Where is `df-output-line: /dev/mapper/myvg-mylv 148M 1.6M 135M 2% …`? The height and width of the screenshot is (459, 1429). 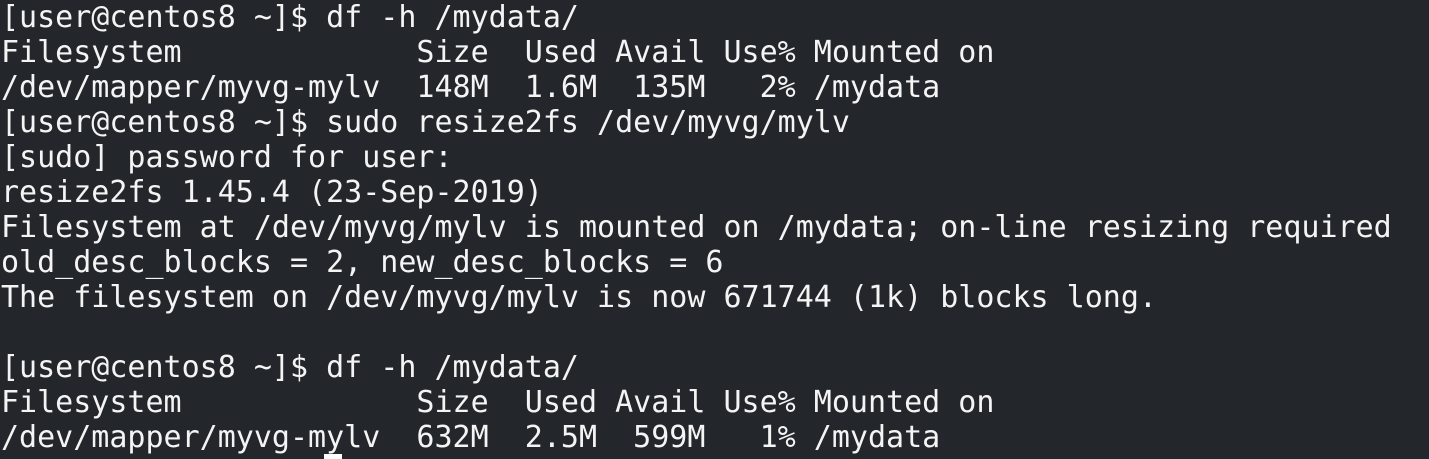
df-output-line: /dev/mapper/myvg-mylv 148M 1.6M 135M 2% … is located at coordinates (471, 87).